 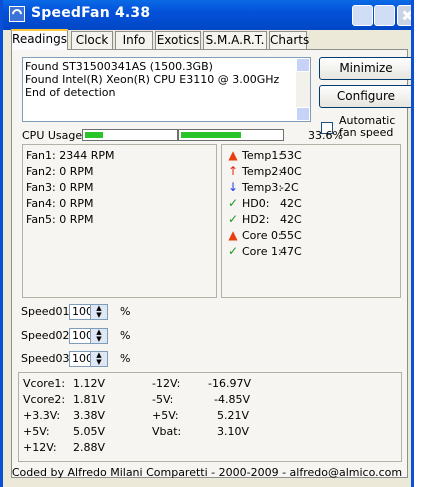 What do you see at coordinates (89, 383) in the screenshot?
I see `voltage-value: 1.12V` at bounding box center [89, 383].